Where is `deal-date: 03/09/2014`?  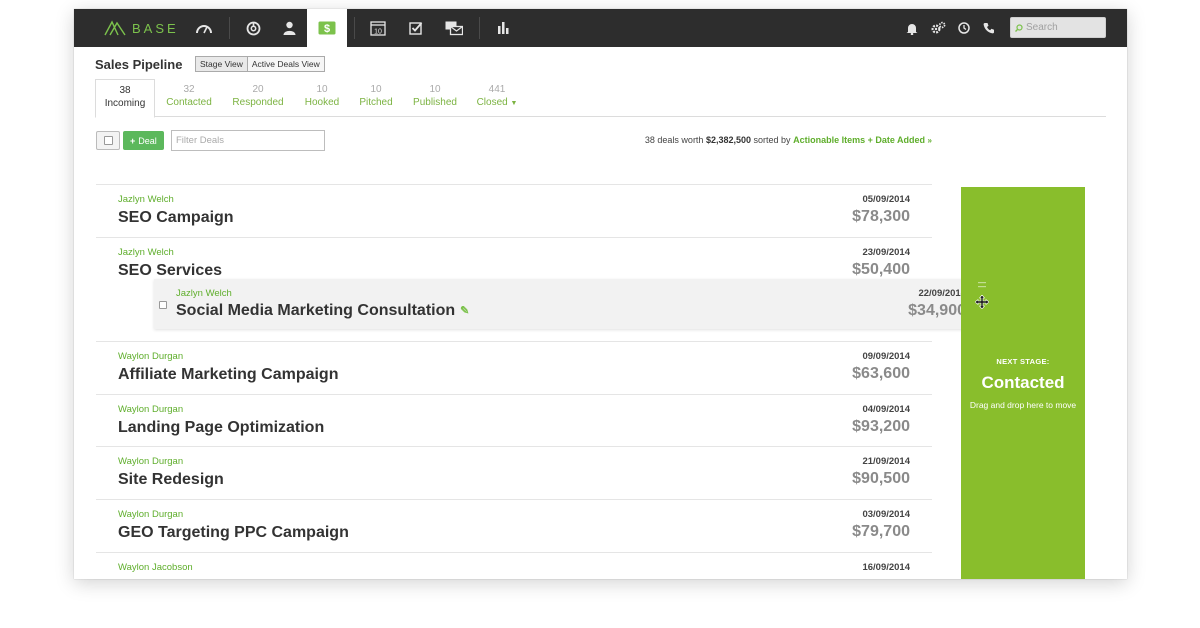 deal-date: 03/09/2014 is located at coordinates (886, 514).